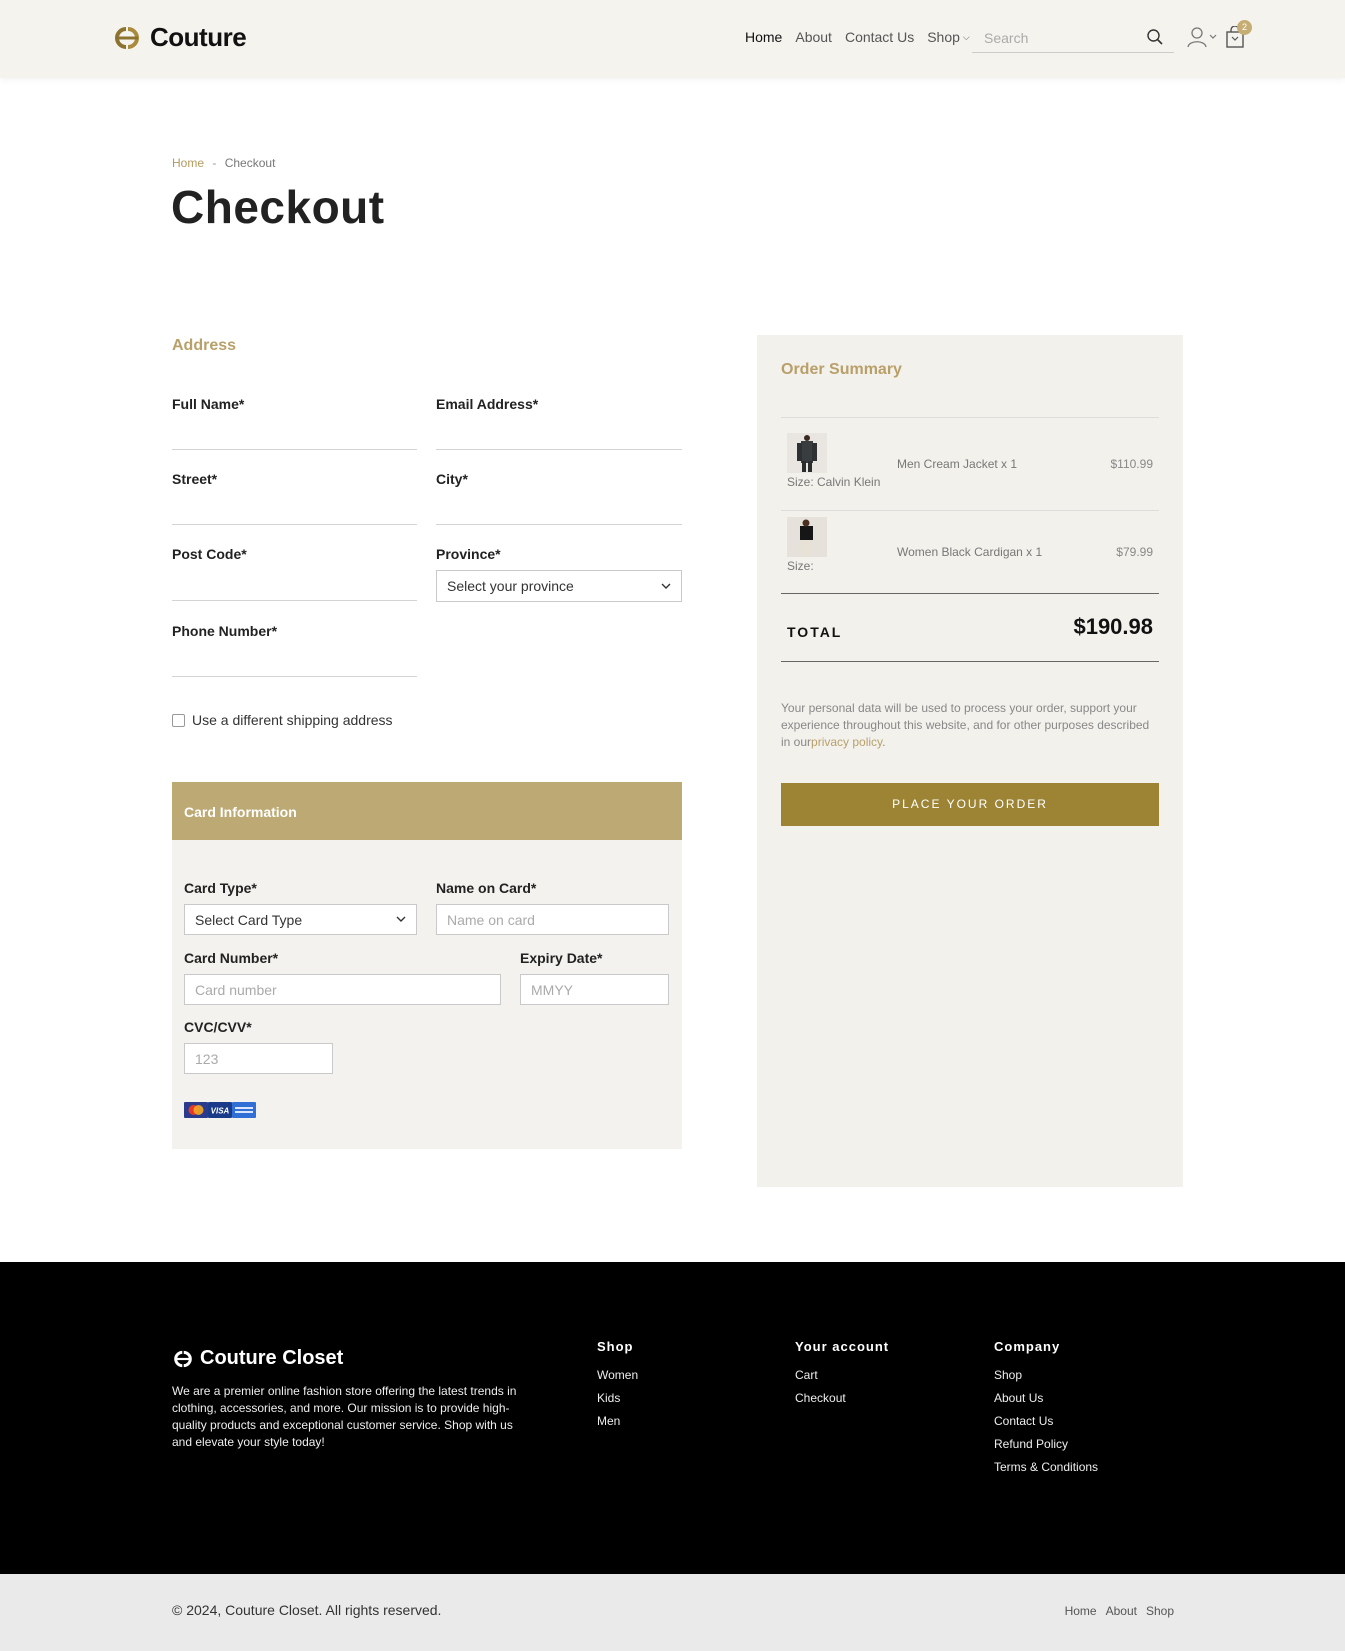 The height and width of the screenshot is (1651, 1345). Describe the element at coordinates (250, 163) in the screenshot. I see `breadcrumb-current: Checkout` at that location.